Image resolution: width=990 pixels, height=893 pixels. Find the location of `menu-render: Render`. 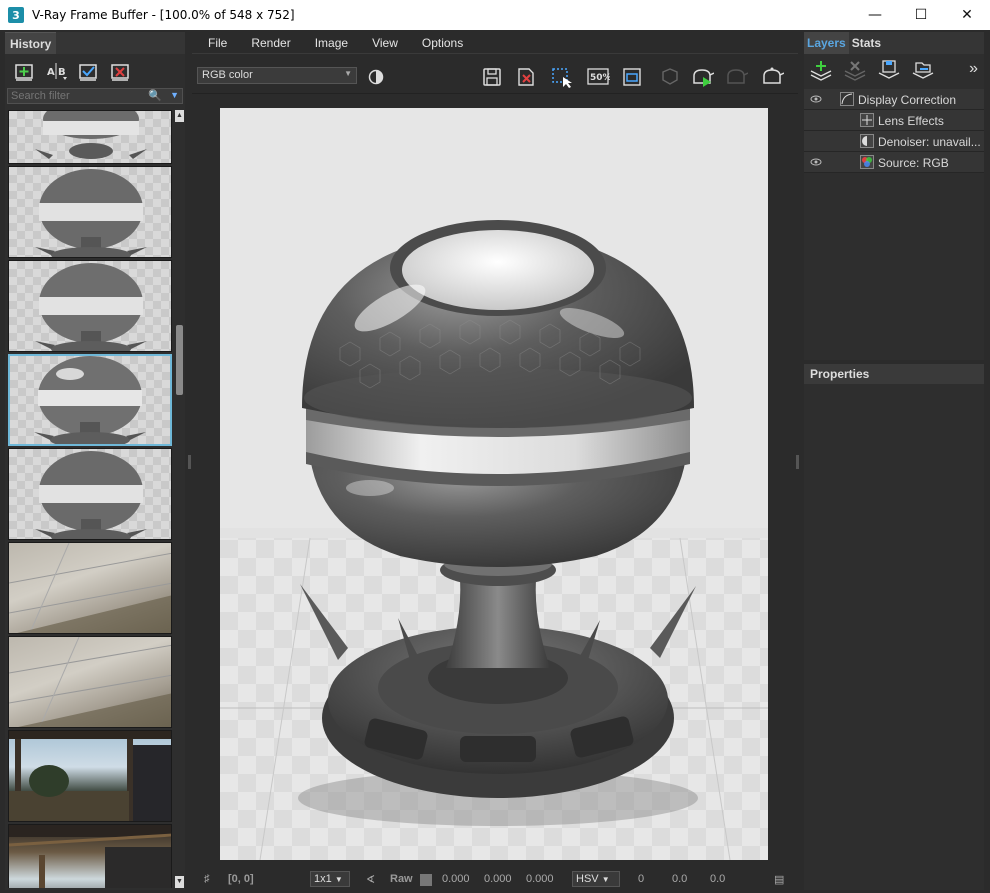

menu-render: Render is located at coordinates (270, 43).